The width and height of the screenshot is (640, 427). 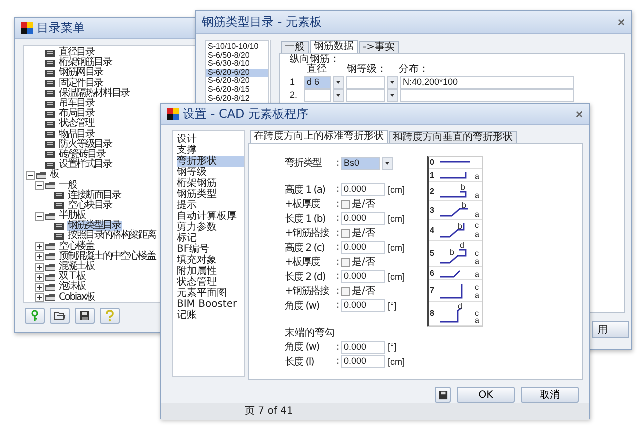 What do you see at coordinates (414, 70) in the screenshot?
I see `column-header: 分布：` at bounding box center [414, 70].